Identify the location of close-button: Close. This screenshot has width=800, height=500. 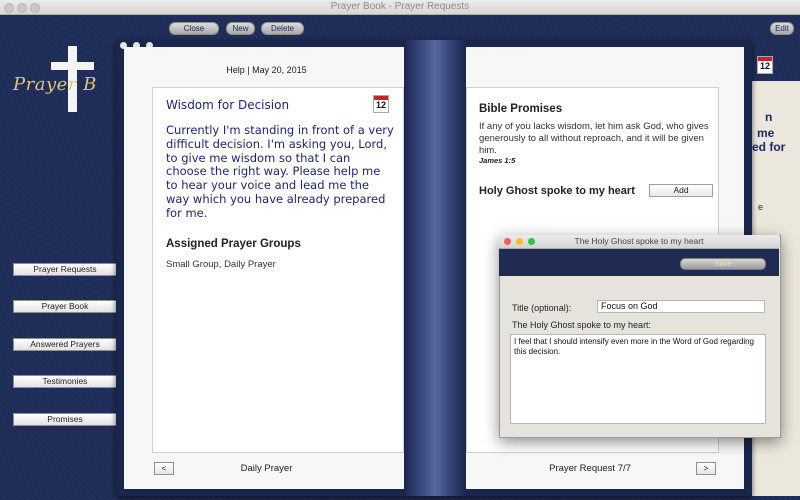
(194, 28).